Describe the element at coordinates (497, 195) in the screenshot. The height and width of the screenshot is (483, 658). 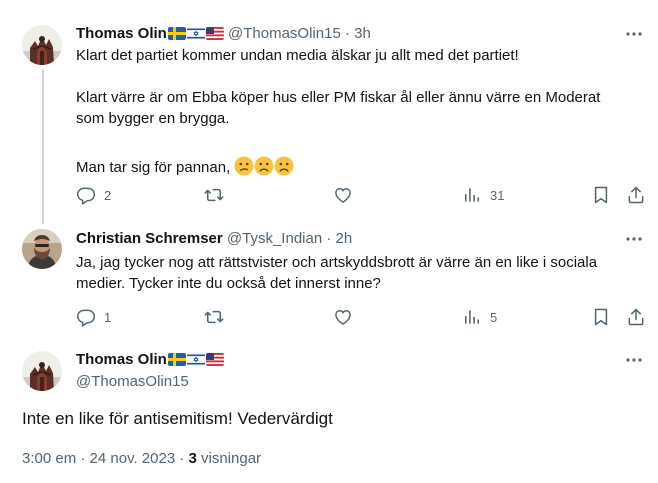
I see `views-count: 31` at that location.